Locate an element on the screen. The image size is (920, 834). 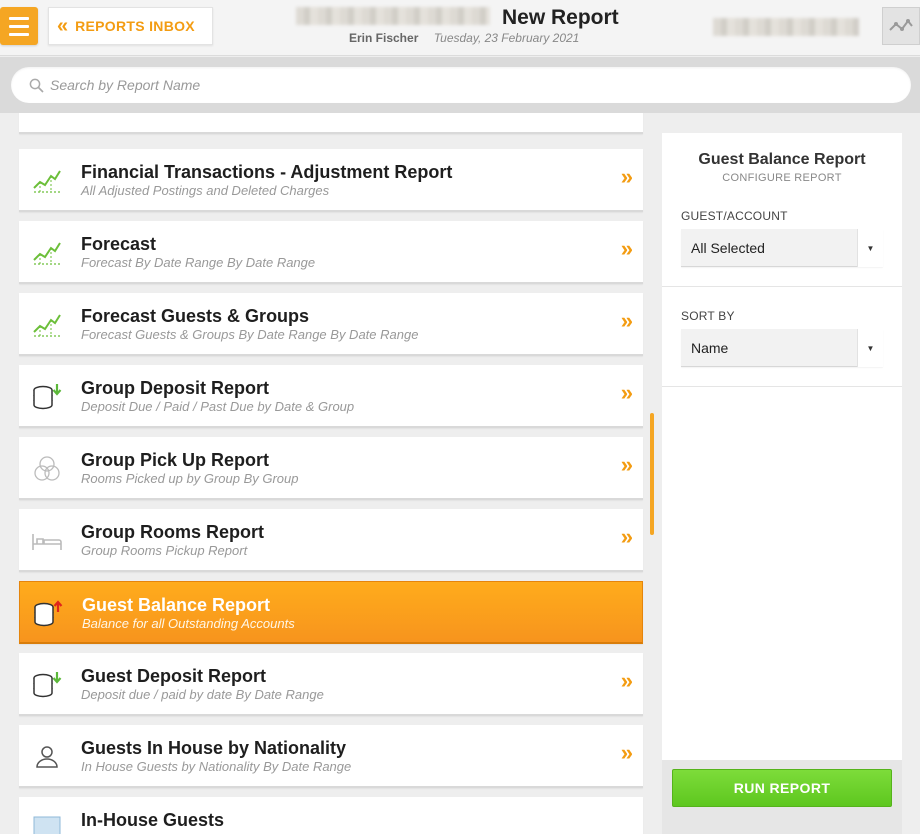
reports-inbox-button: « REPORTS INBOX is located at coordinates (130, 26).